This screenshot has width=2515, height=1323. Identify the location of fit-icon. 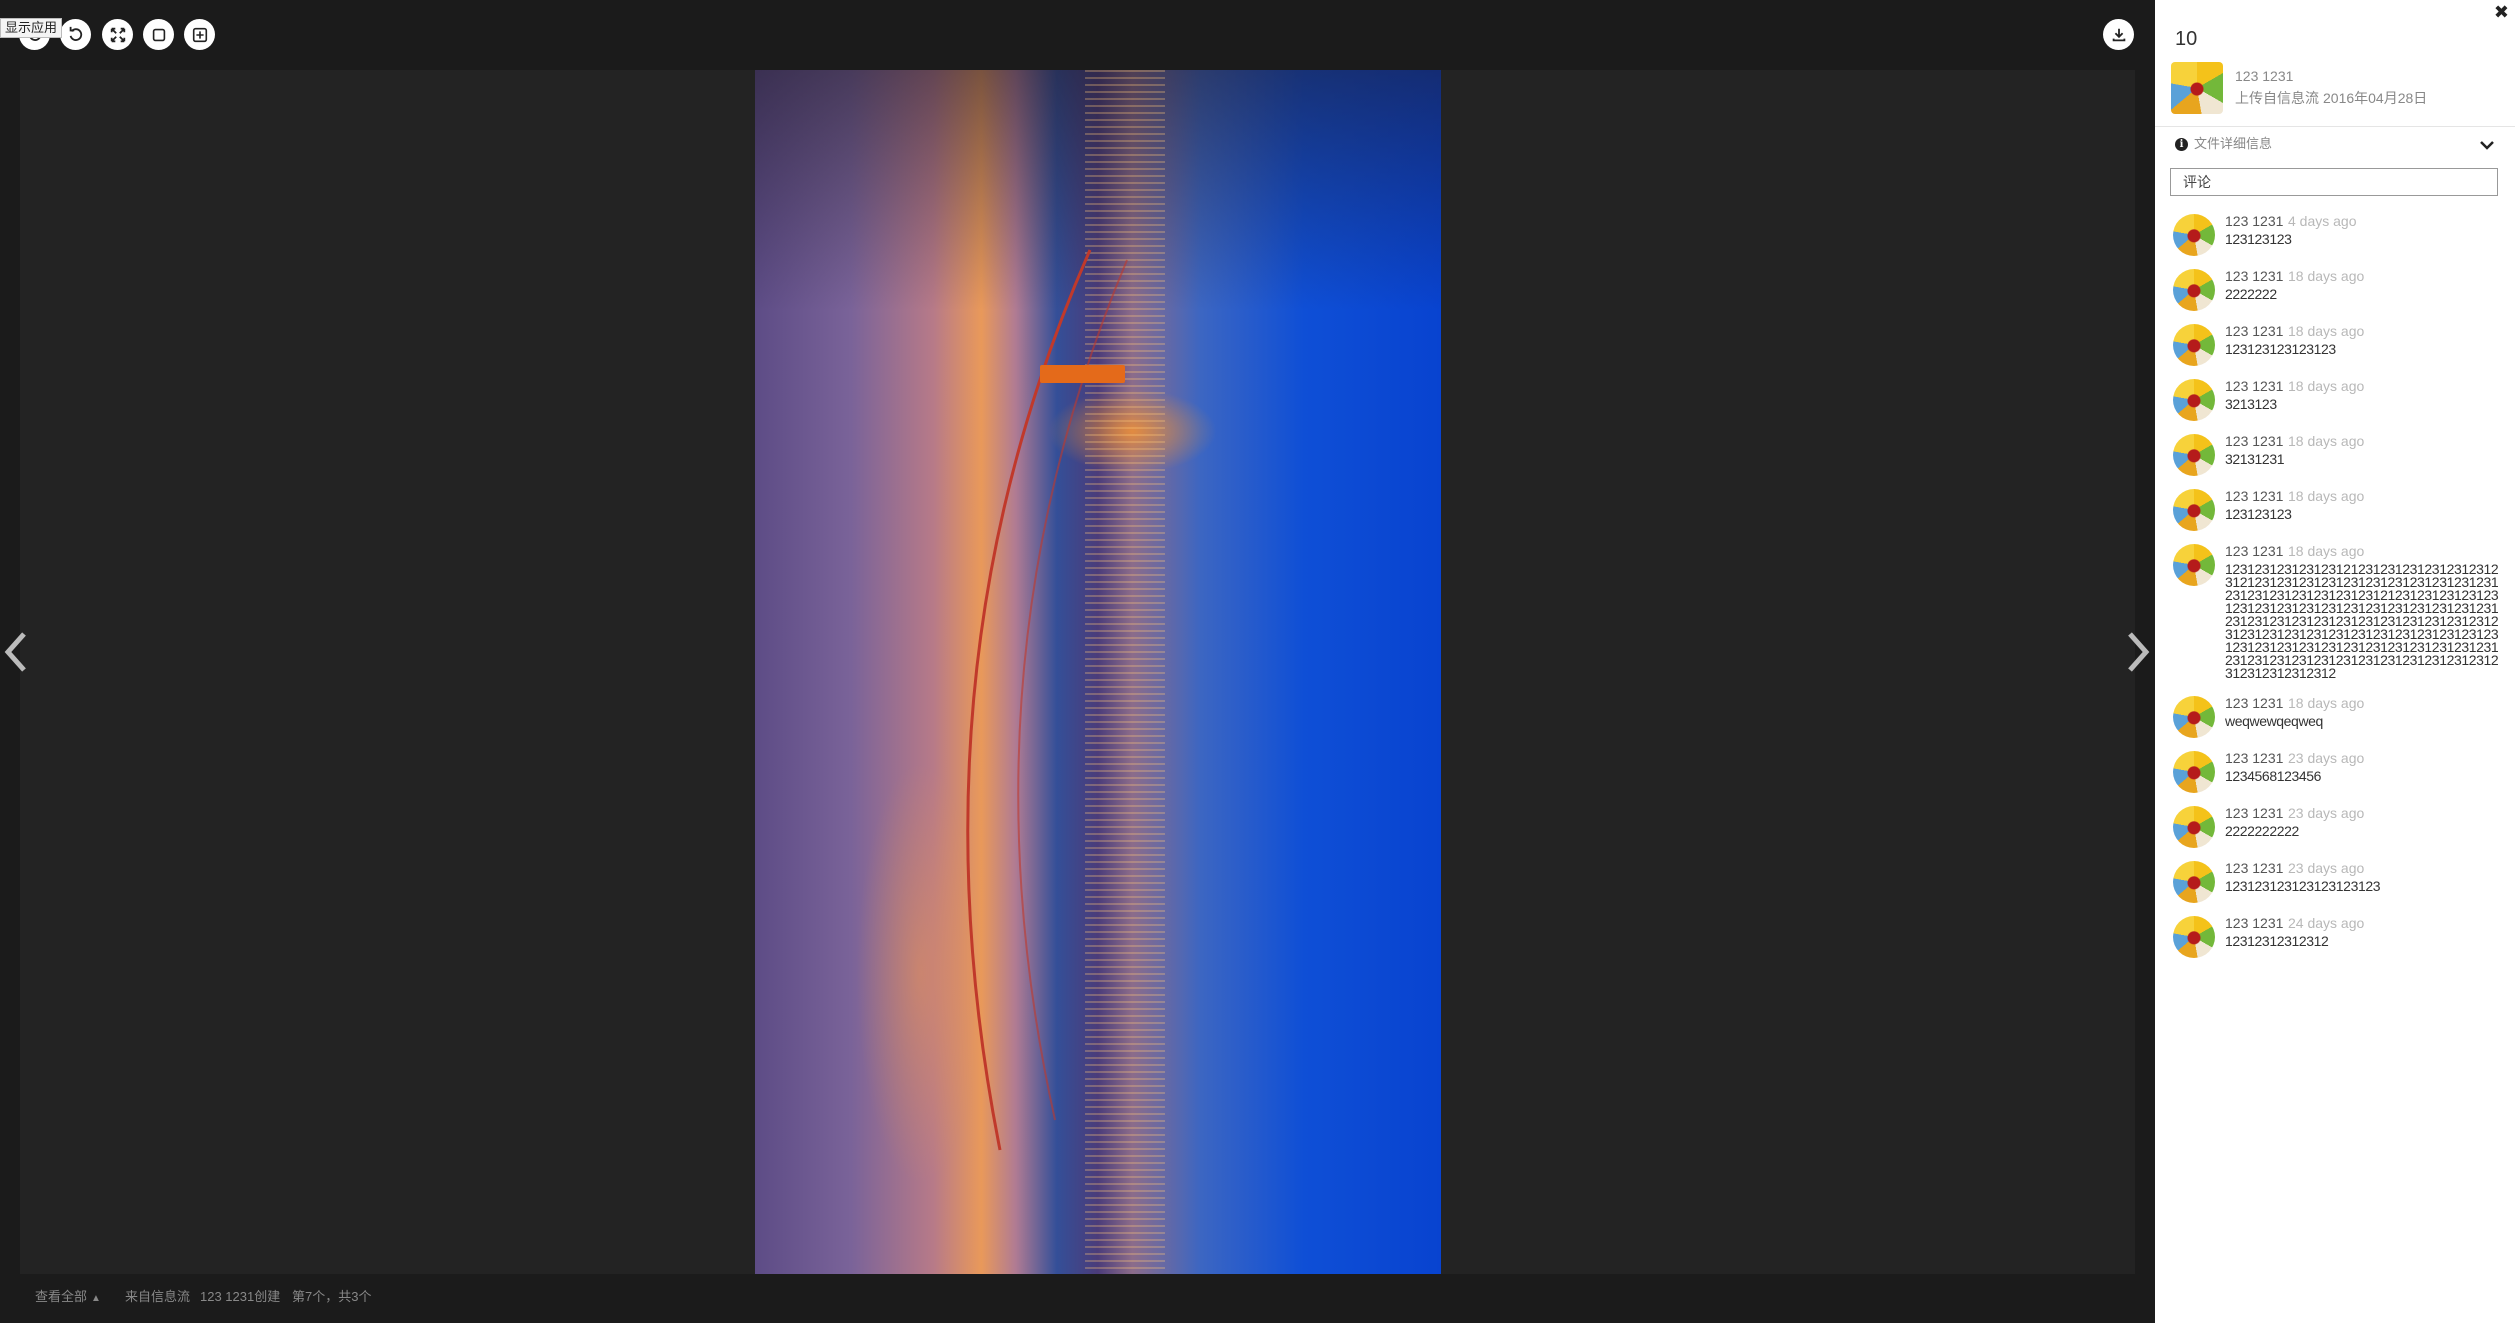
(199, 34).